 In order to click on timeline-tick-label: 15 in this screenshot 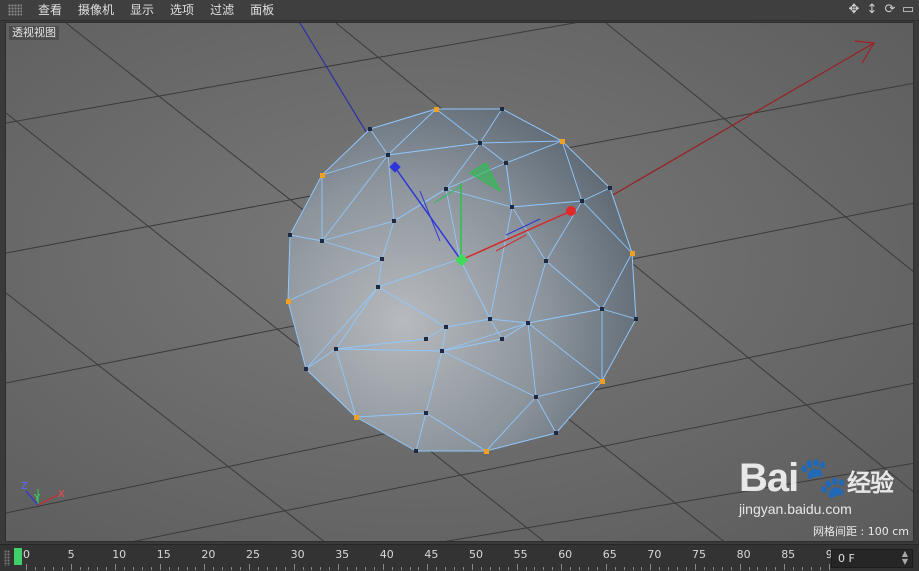, I will do `click(163, 554)`.